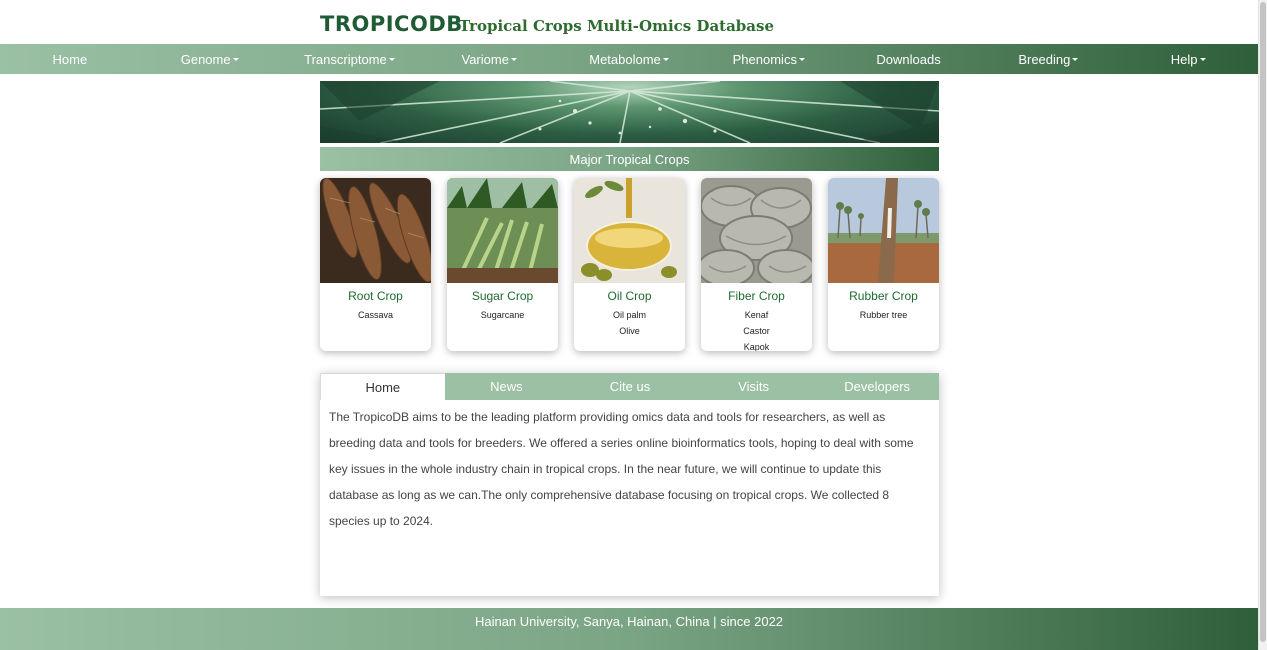 The width and height of the screenshot is (1267, 650). I want to click on crop-species: Kapok, so click(756, 345).